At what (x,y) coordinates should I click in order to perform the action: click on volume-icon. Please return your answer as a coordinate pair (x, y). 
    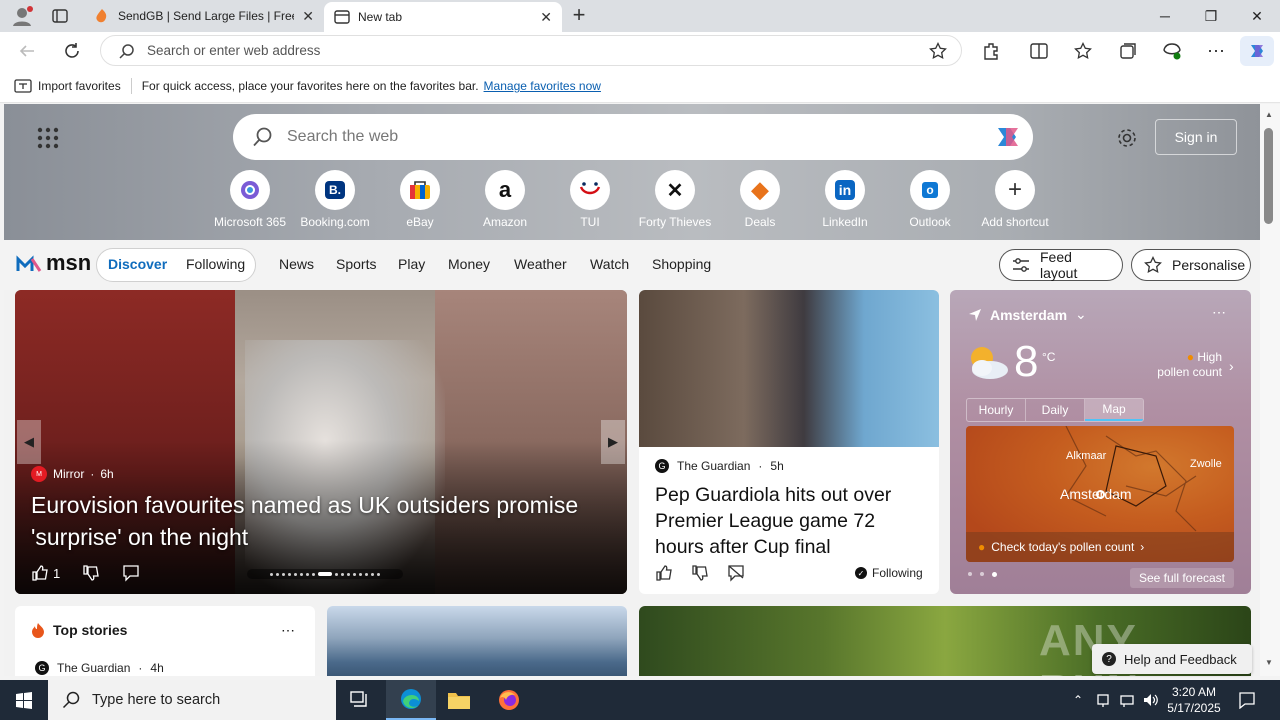
    Looking at the image, I should click on (1151, 700).